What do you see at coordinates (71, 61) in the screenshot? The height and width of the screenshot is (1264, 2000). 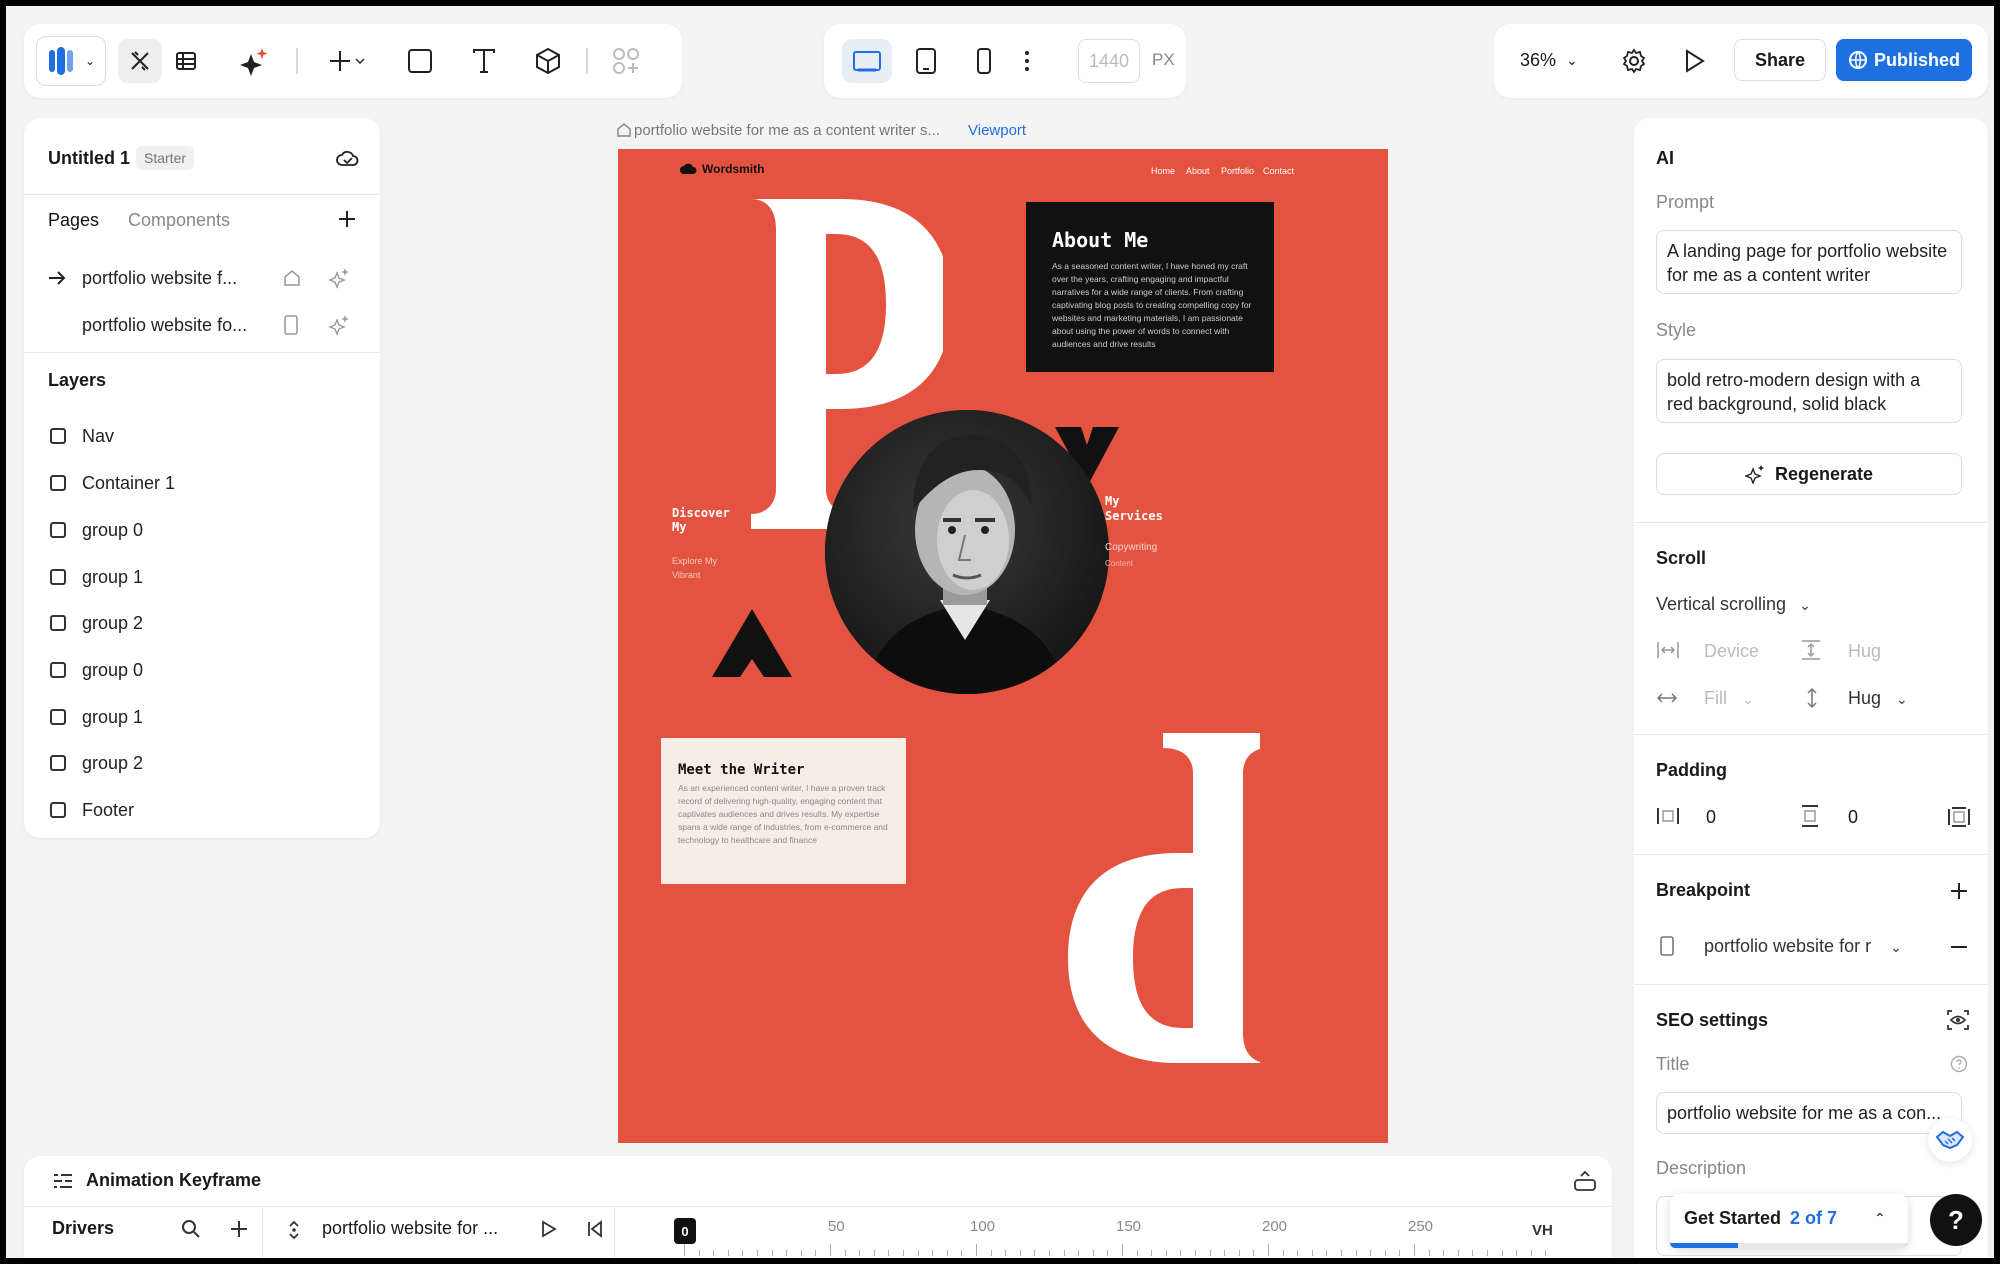 I see `logo-menu-button: ⌄` at bounding box center [71, 61].